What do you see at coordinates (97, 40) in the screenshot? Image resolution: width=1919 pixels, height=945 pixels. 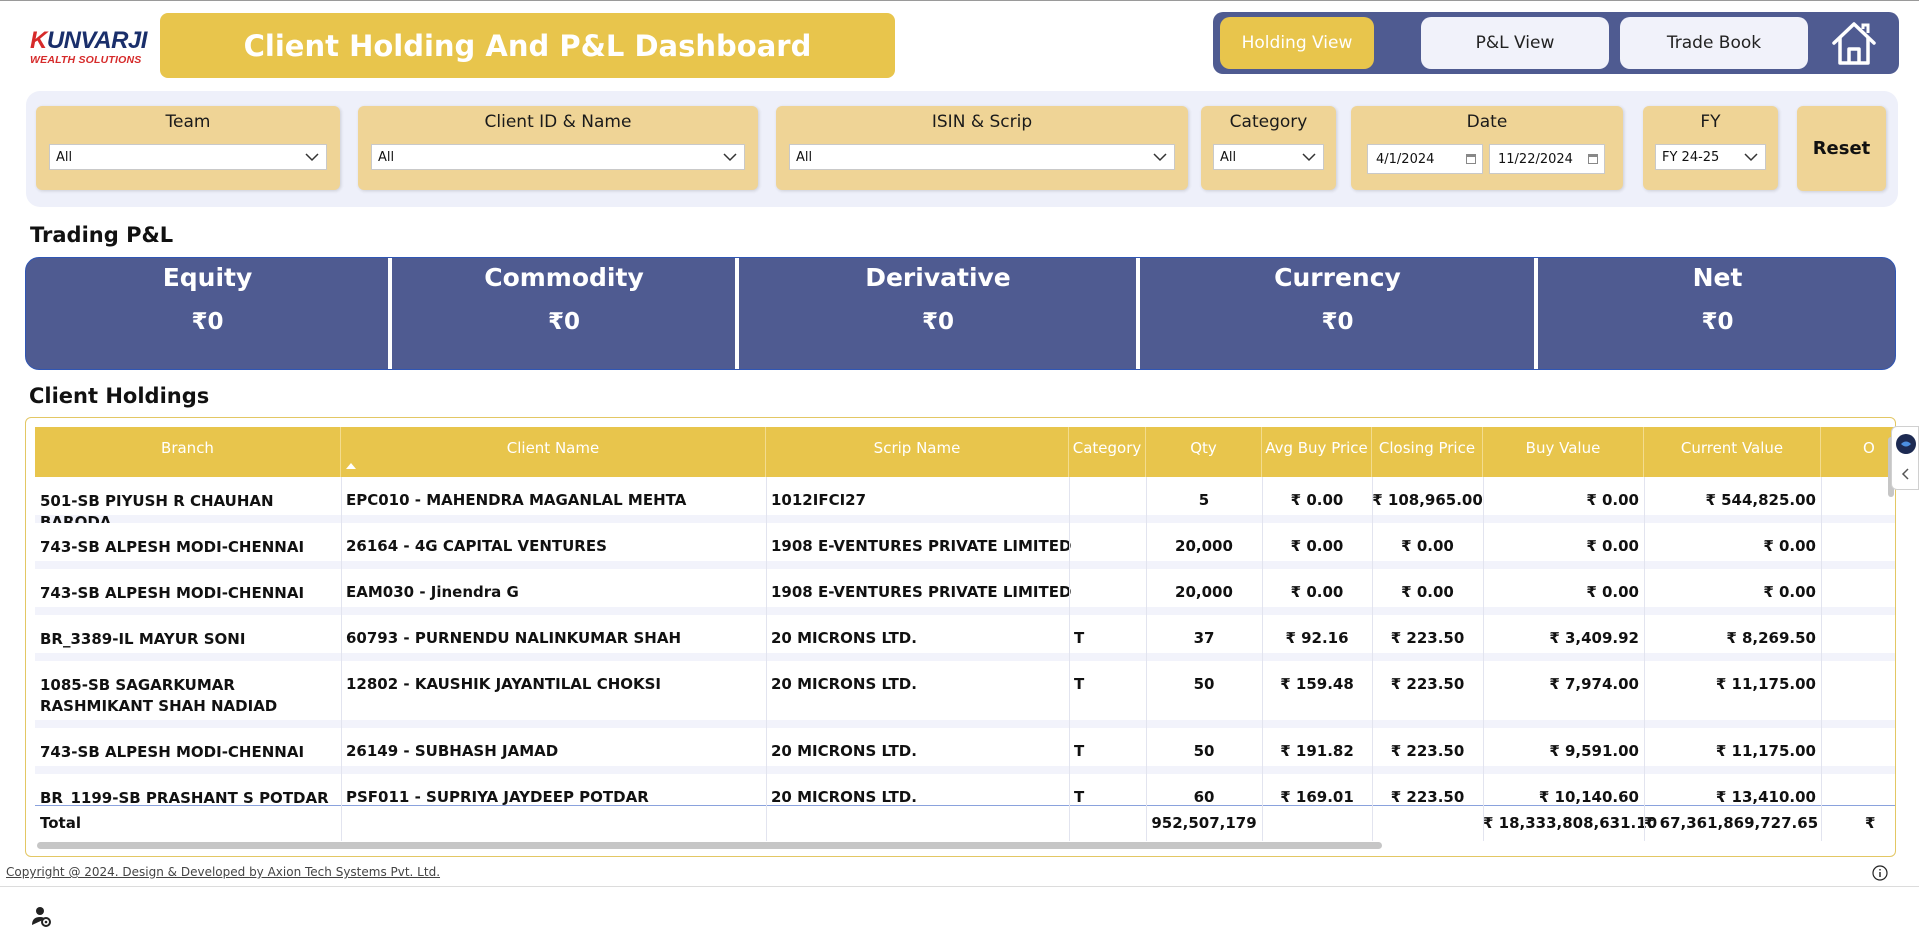 I see `logo-brand-rest: UNVARJI` at bounding box center [97, 40].